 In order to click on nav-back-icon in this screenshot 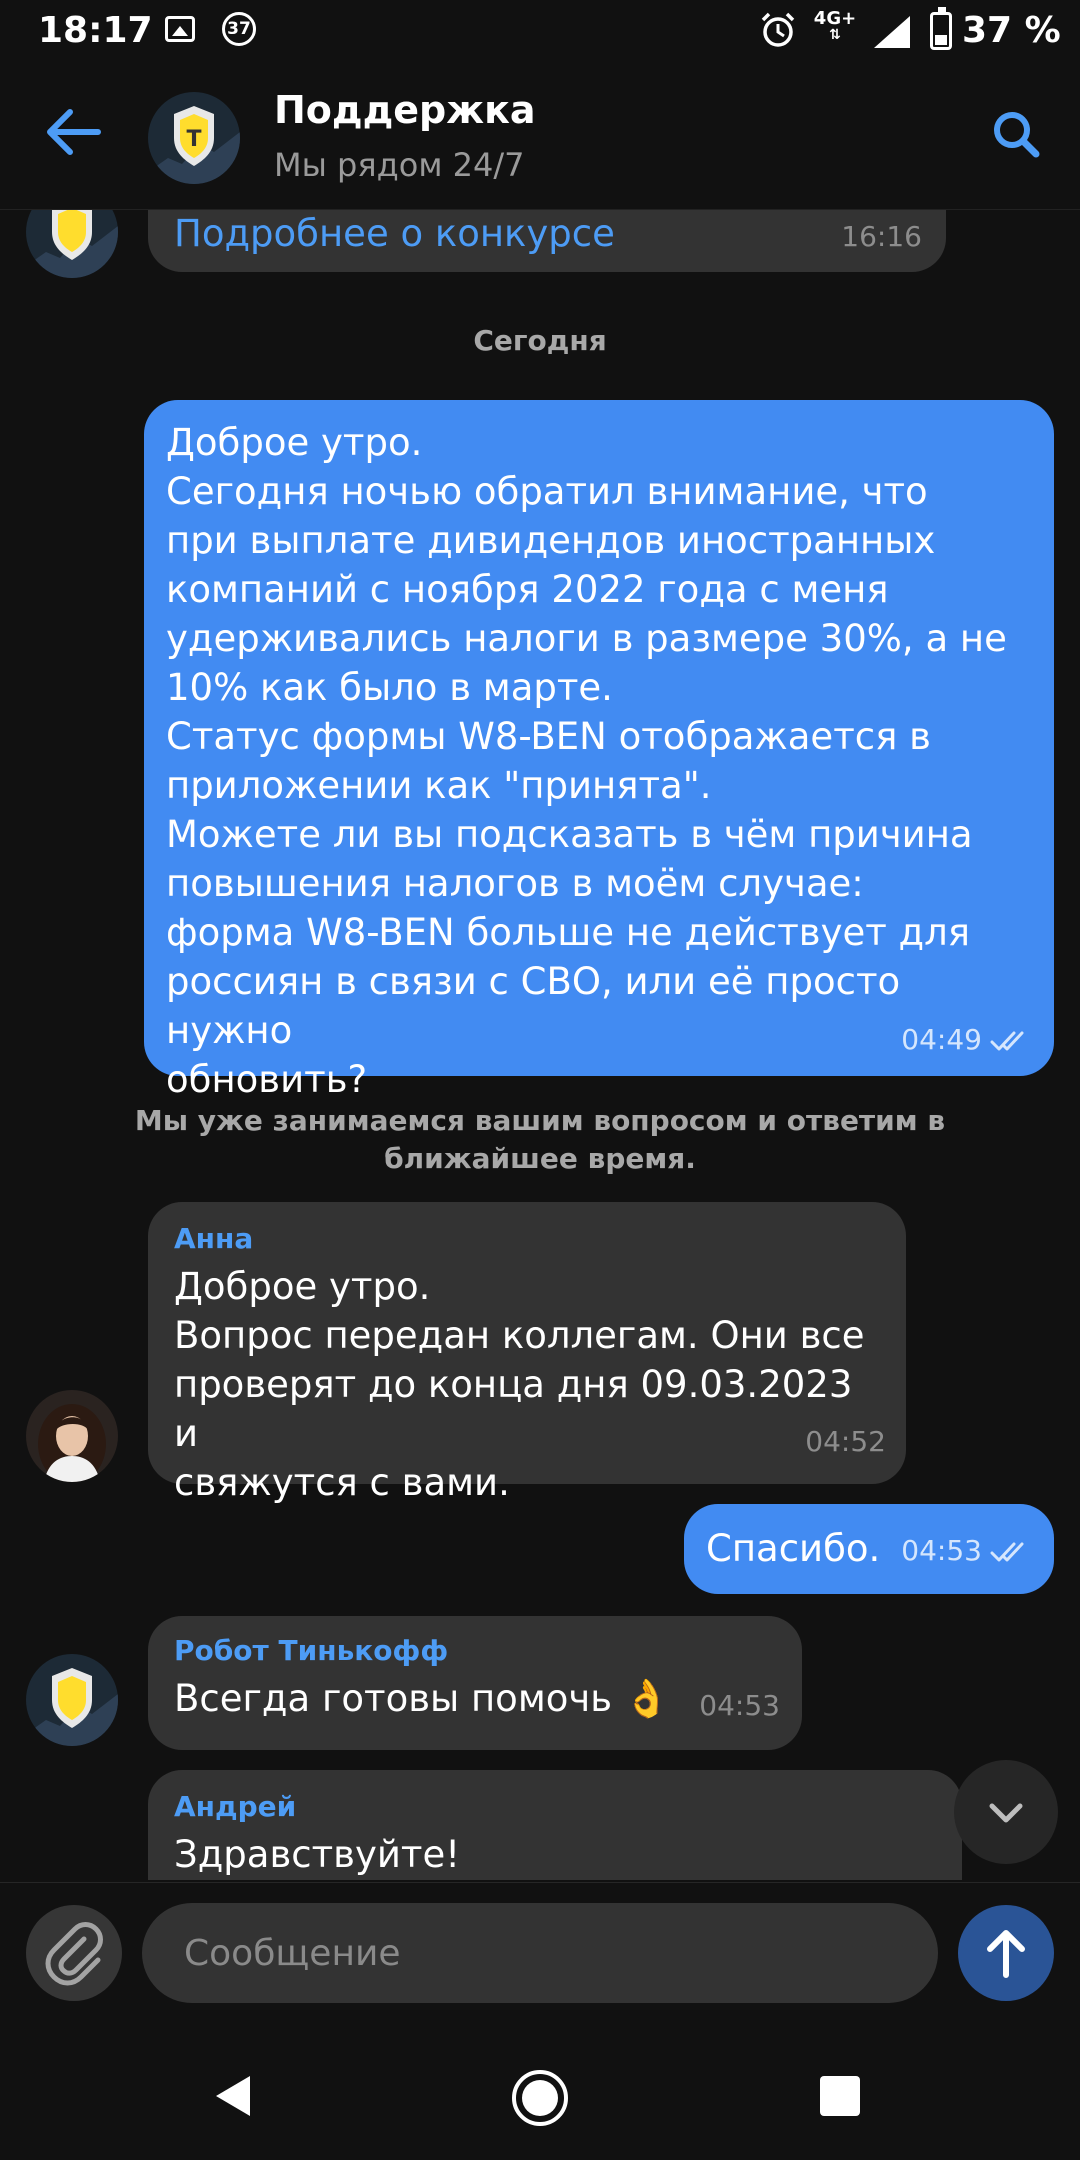, I will do `click(234, 2096)`.